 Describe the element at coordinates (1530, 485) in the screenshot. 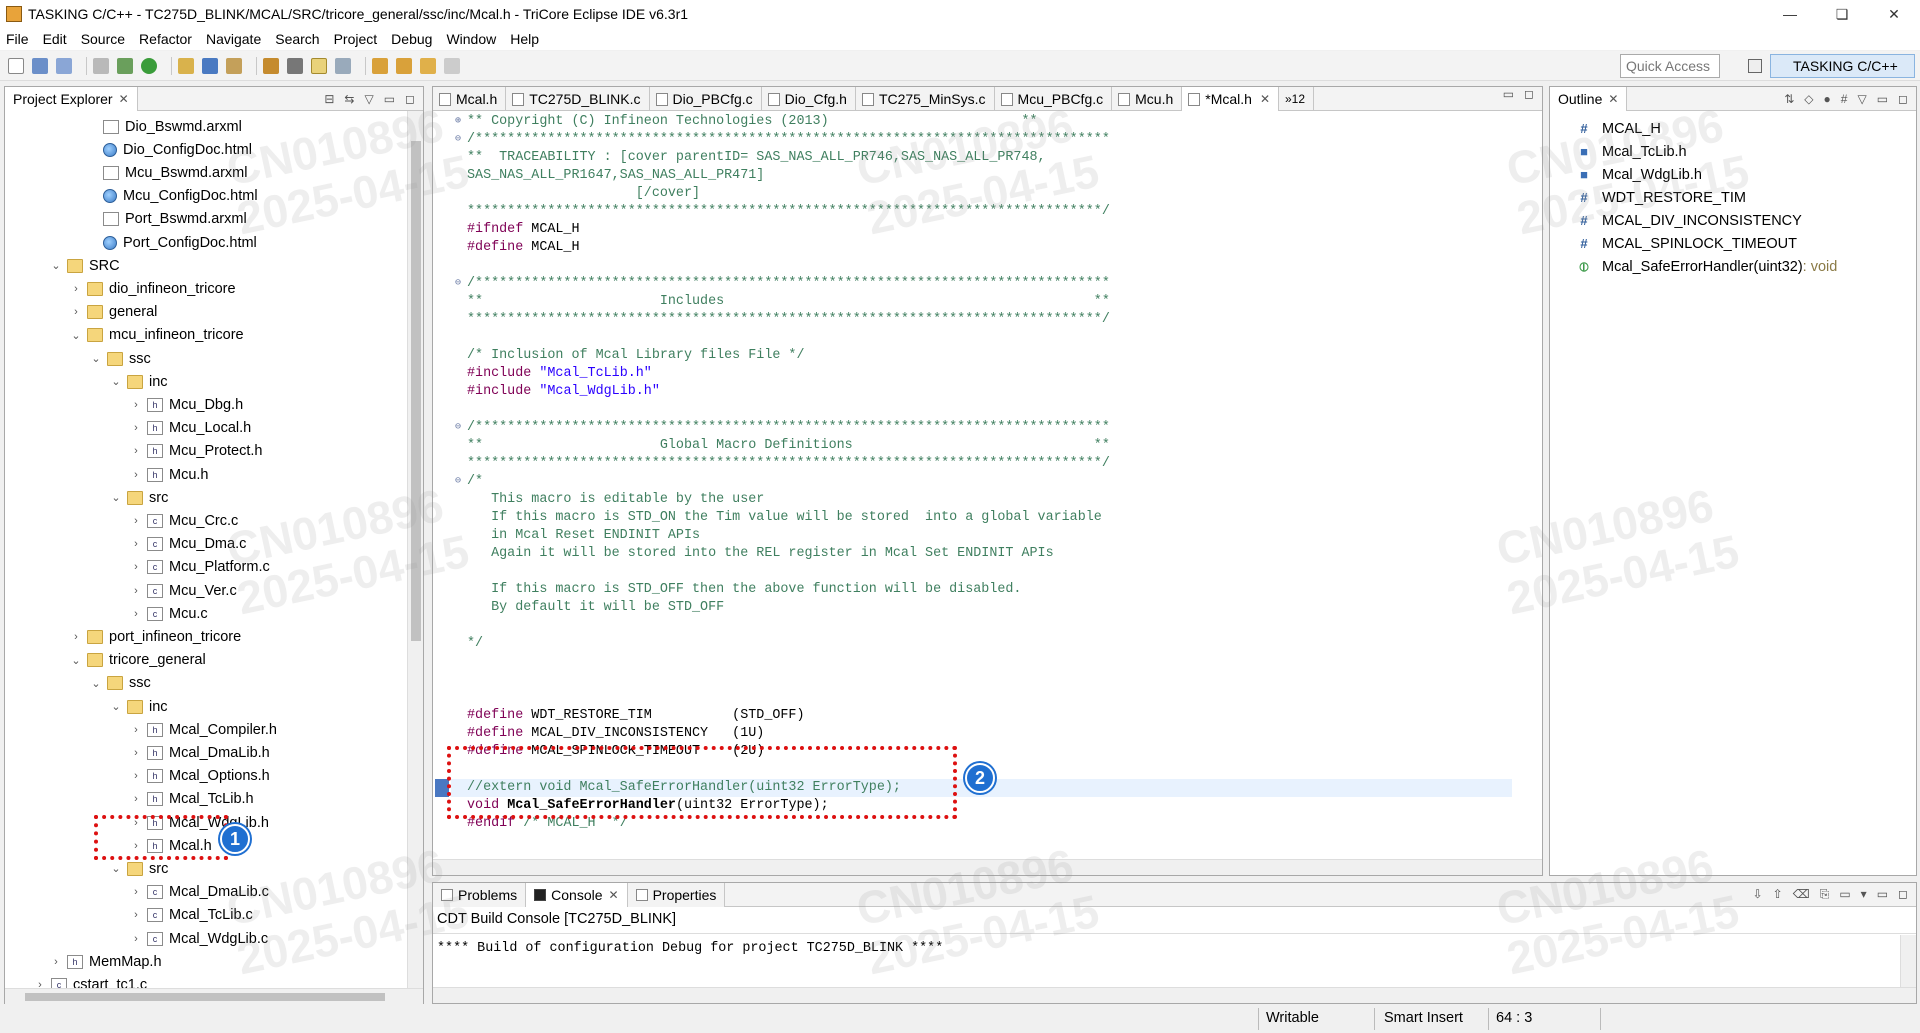

I see `editor-vertical-scrollbar` at that location.